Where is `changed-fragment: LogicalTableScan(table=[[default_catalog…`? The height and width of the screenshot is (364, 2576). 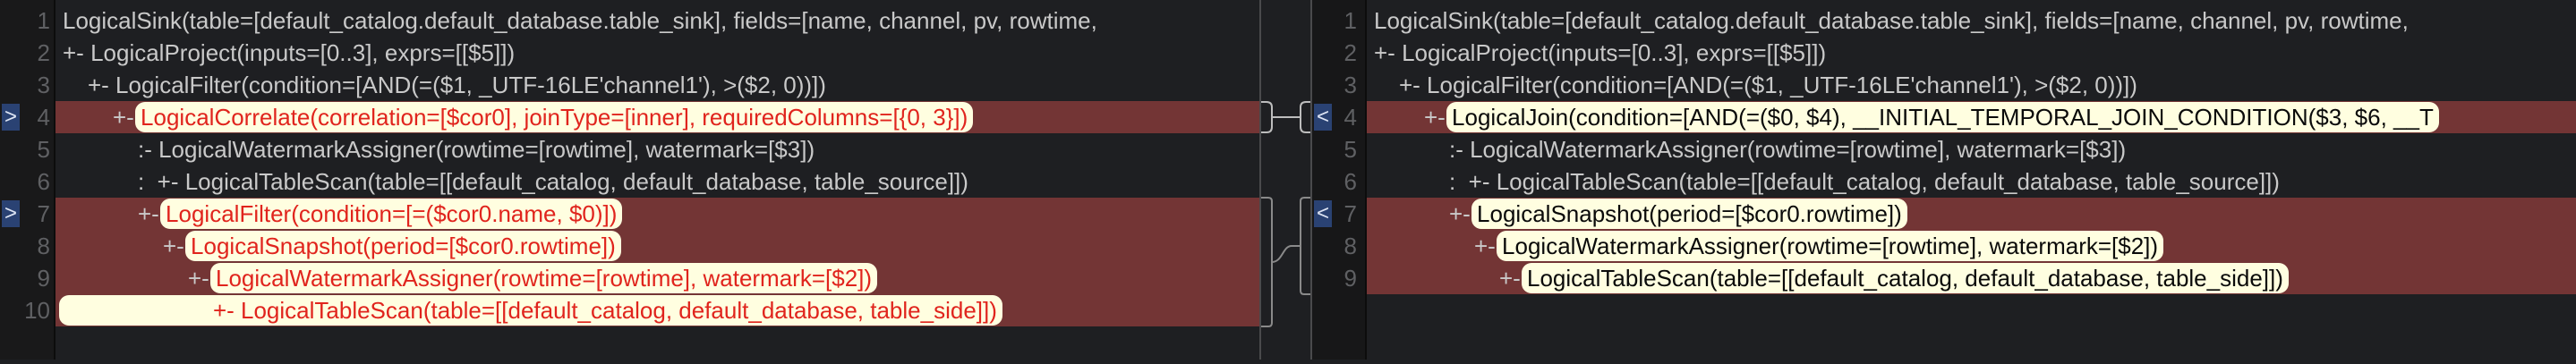
changed-fragment: LogicalTableScan(table=[[default_catalog… is located at coordinates (1905, 278).